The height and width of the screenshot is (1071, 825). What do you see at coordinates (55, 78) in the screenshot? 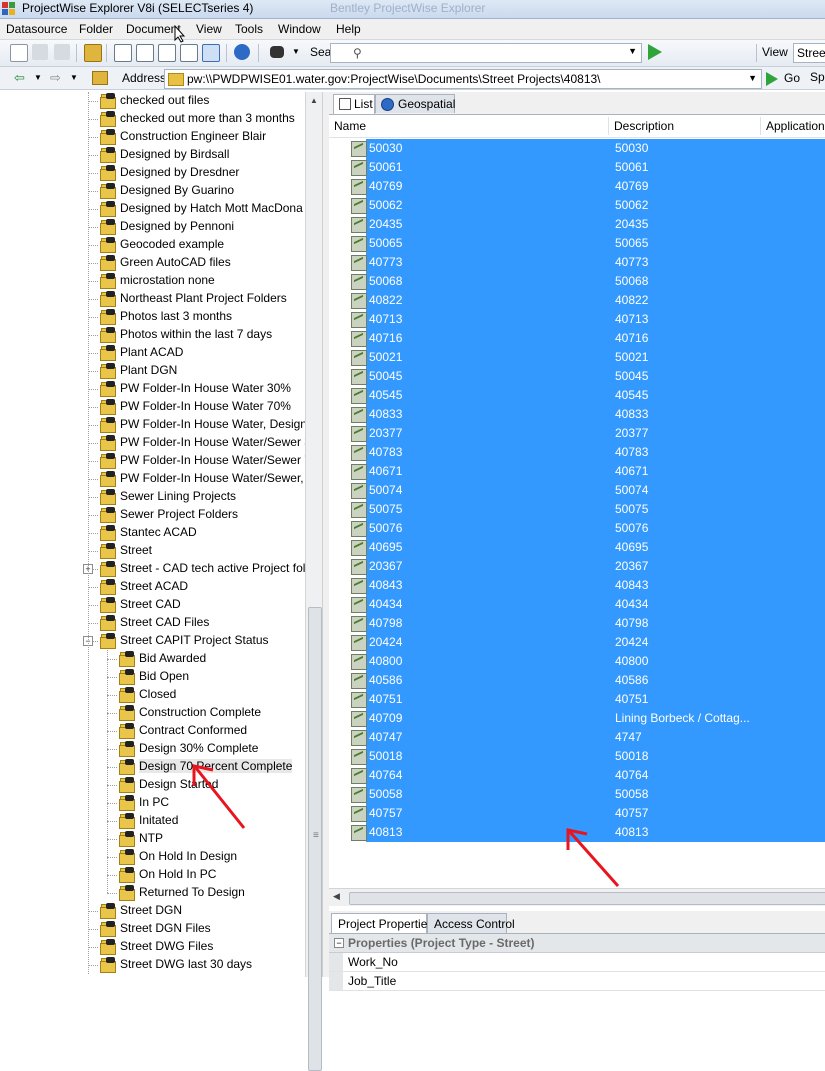
I see `forward-arrow-icon: ⇨` at bounding box center [55, 78].